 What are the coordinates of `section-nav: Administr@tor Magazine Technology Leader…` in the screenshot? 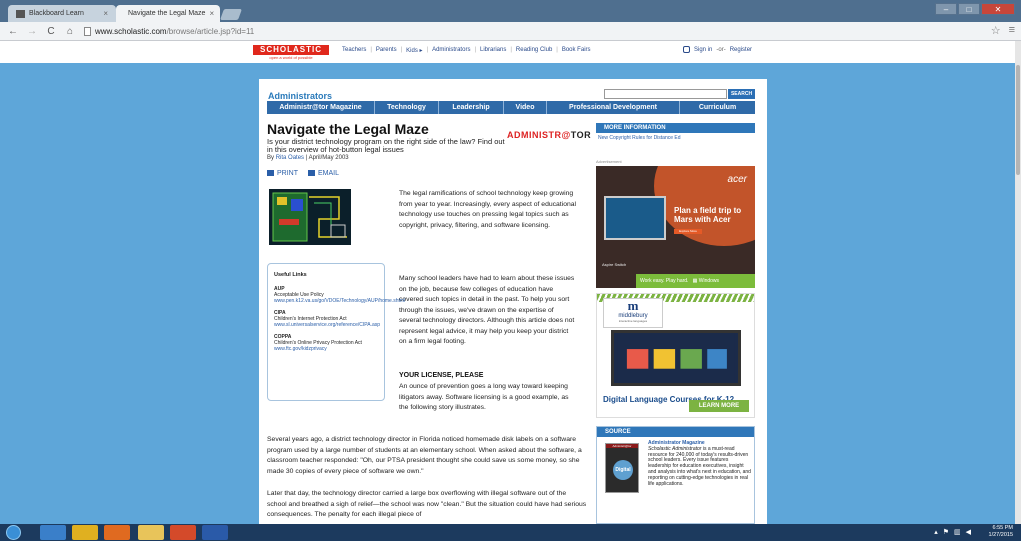 It's located at (511, 107).